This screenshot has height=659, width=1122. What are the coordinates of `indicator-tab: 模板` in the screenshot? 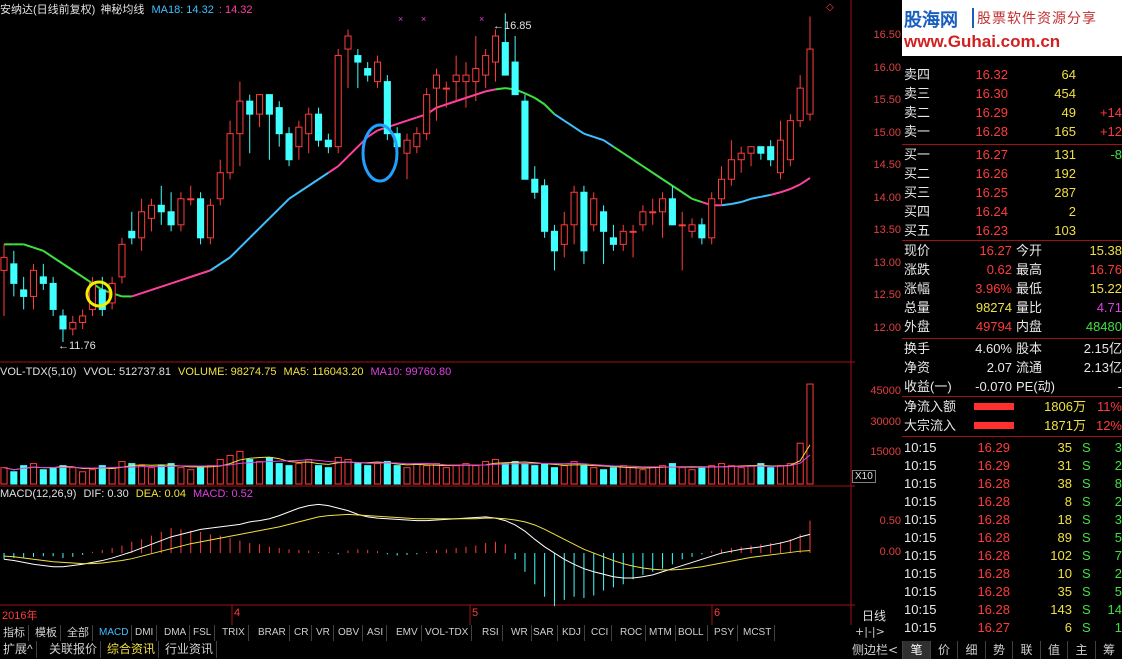 It's located at (46, 633).